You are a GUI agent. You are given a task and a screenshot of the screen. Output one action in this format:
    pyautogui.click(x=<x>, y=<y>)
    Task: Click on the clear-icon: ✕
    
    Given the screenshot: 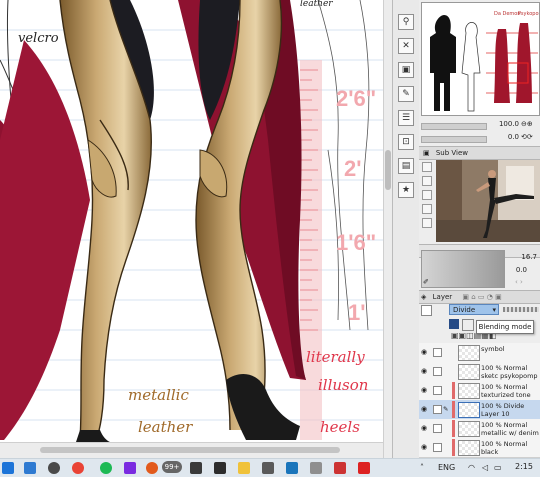 What is the action you would take?
    pyautogui.click(x=406, y=46)
    